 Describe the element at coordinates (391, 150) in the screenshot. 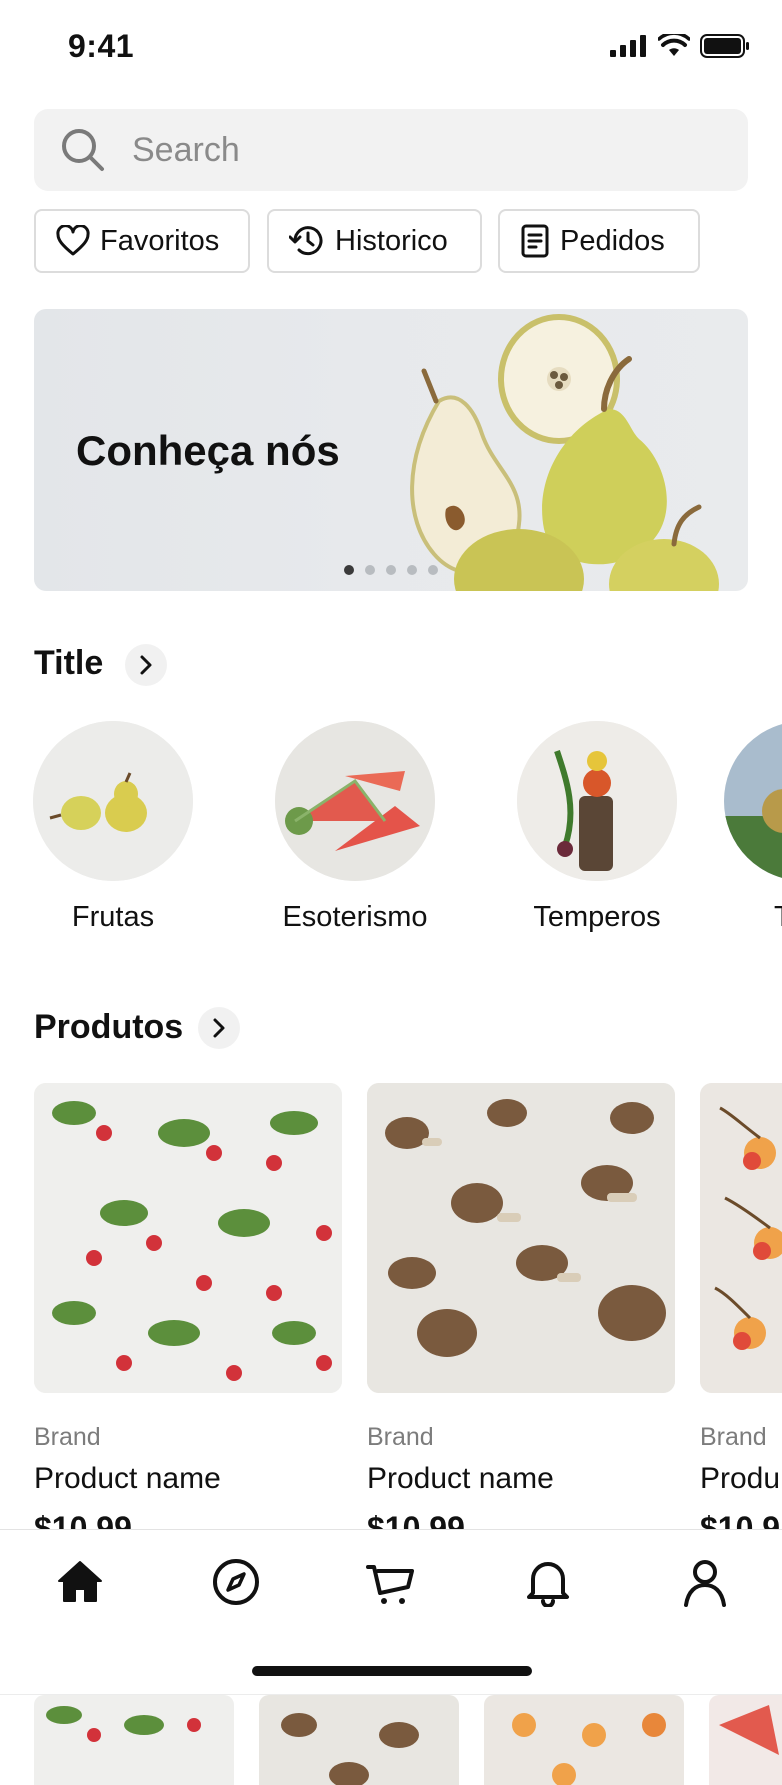

I see `search-bar: Search` at that location.